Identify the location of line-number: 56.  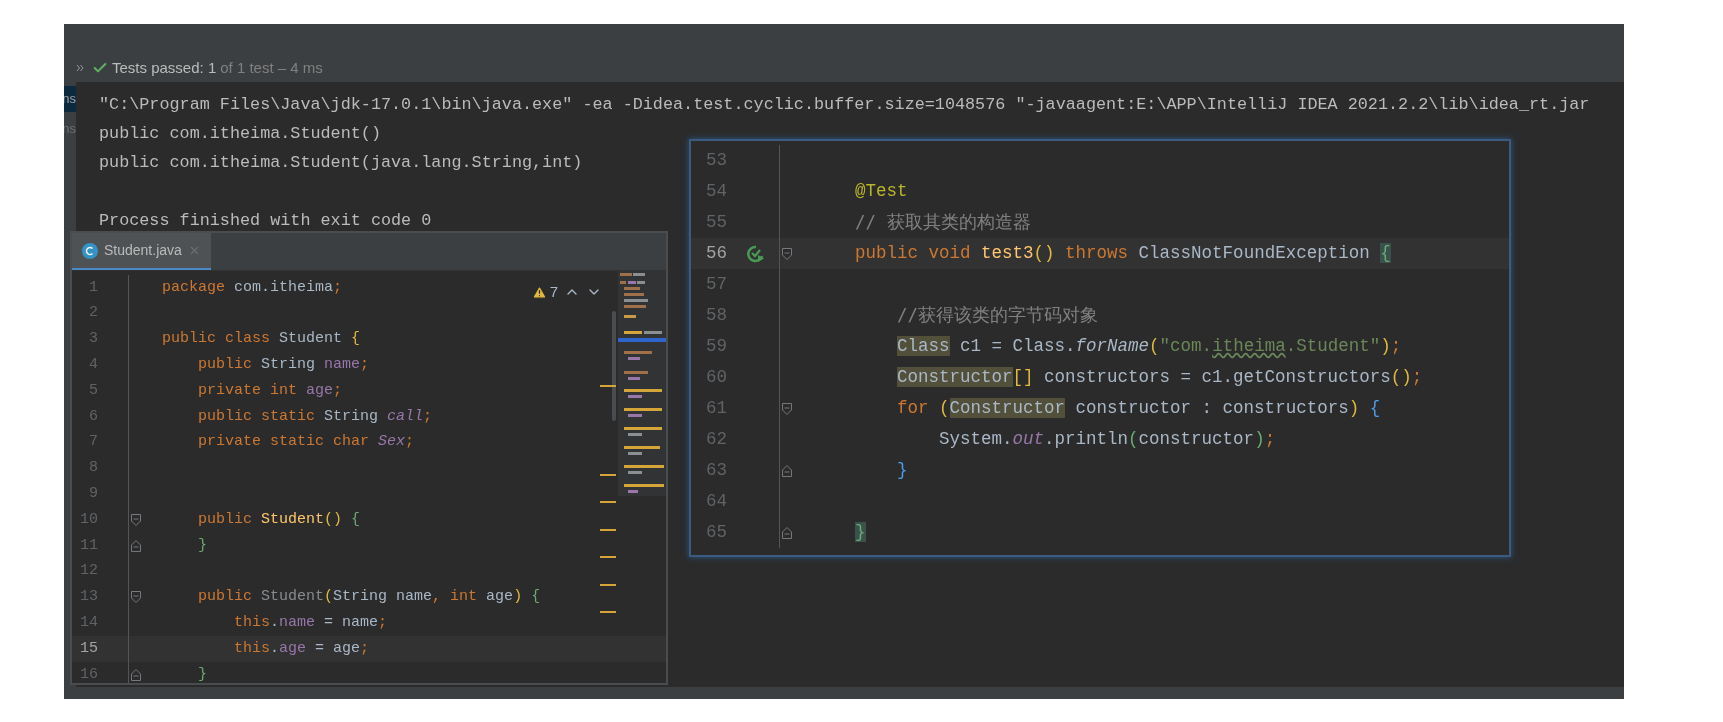
(716, 254).